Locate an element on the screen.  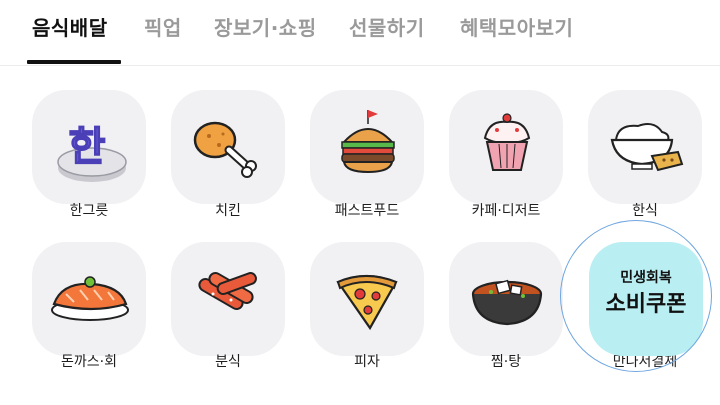
tab-food-delivery: 음식배달 is located at coordinates (70, 26).